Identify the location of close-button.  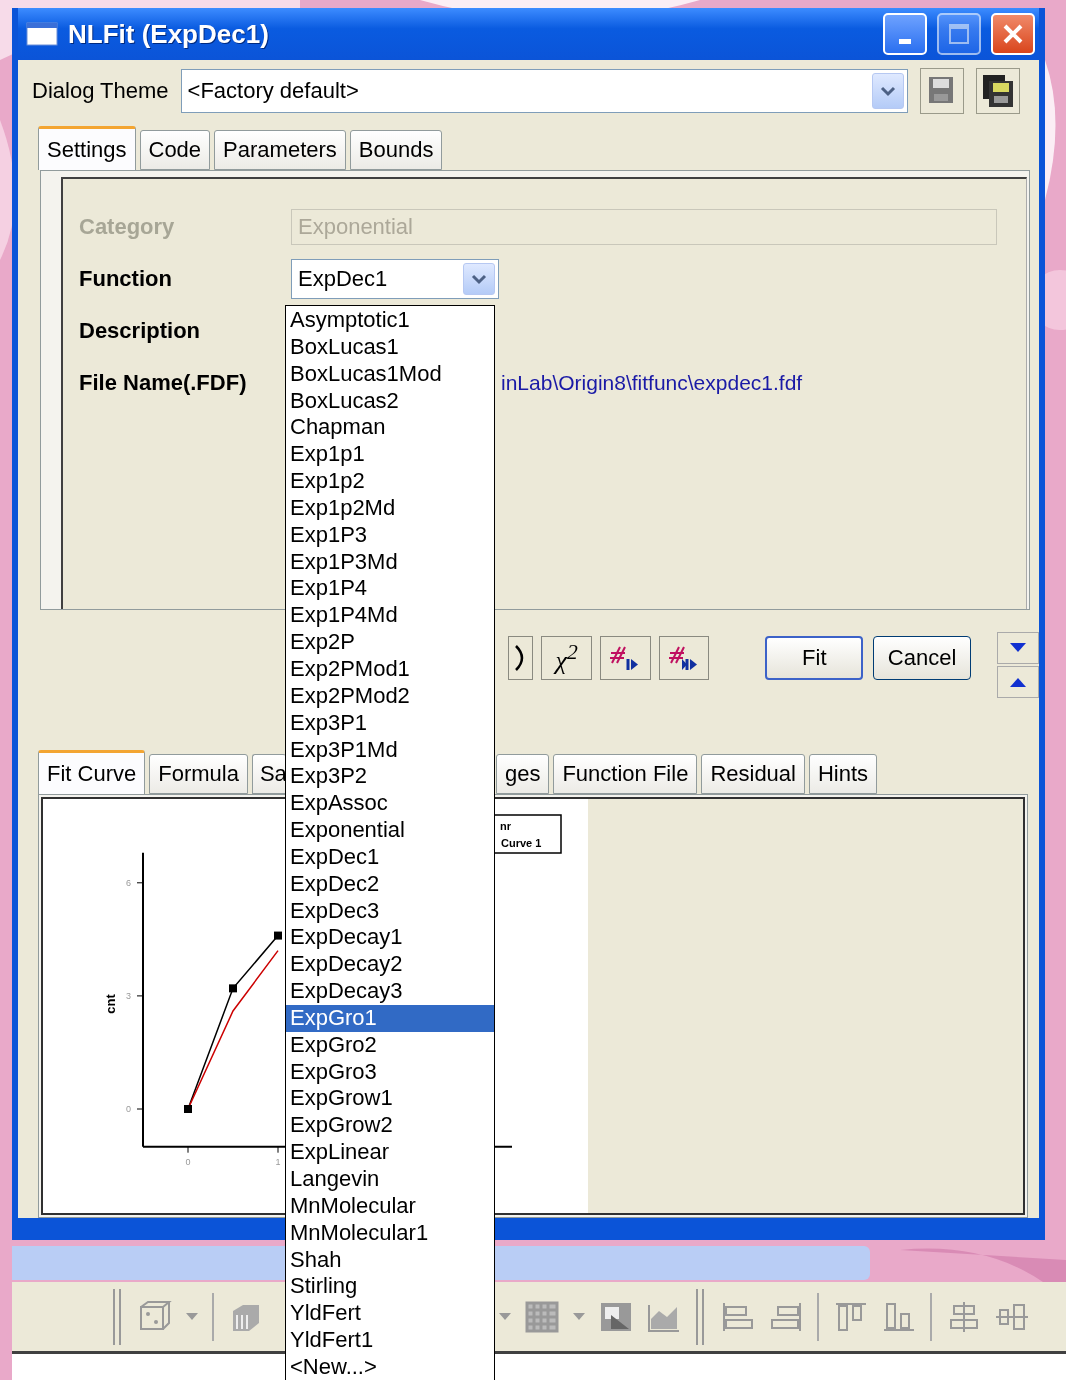
(1013, 34).